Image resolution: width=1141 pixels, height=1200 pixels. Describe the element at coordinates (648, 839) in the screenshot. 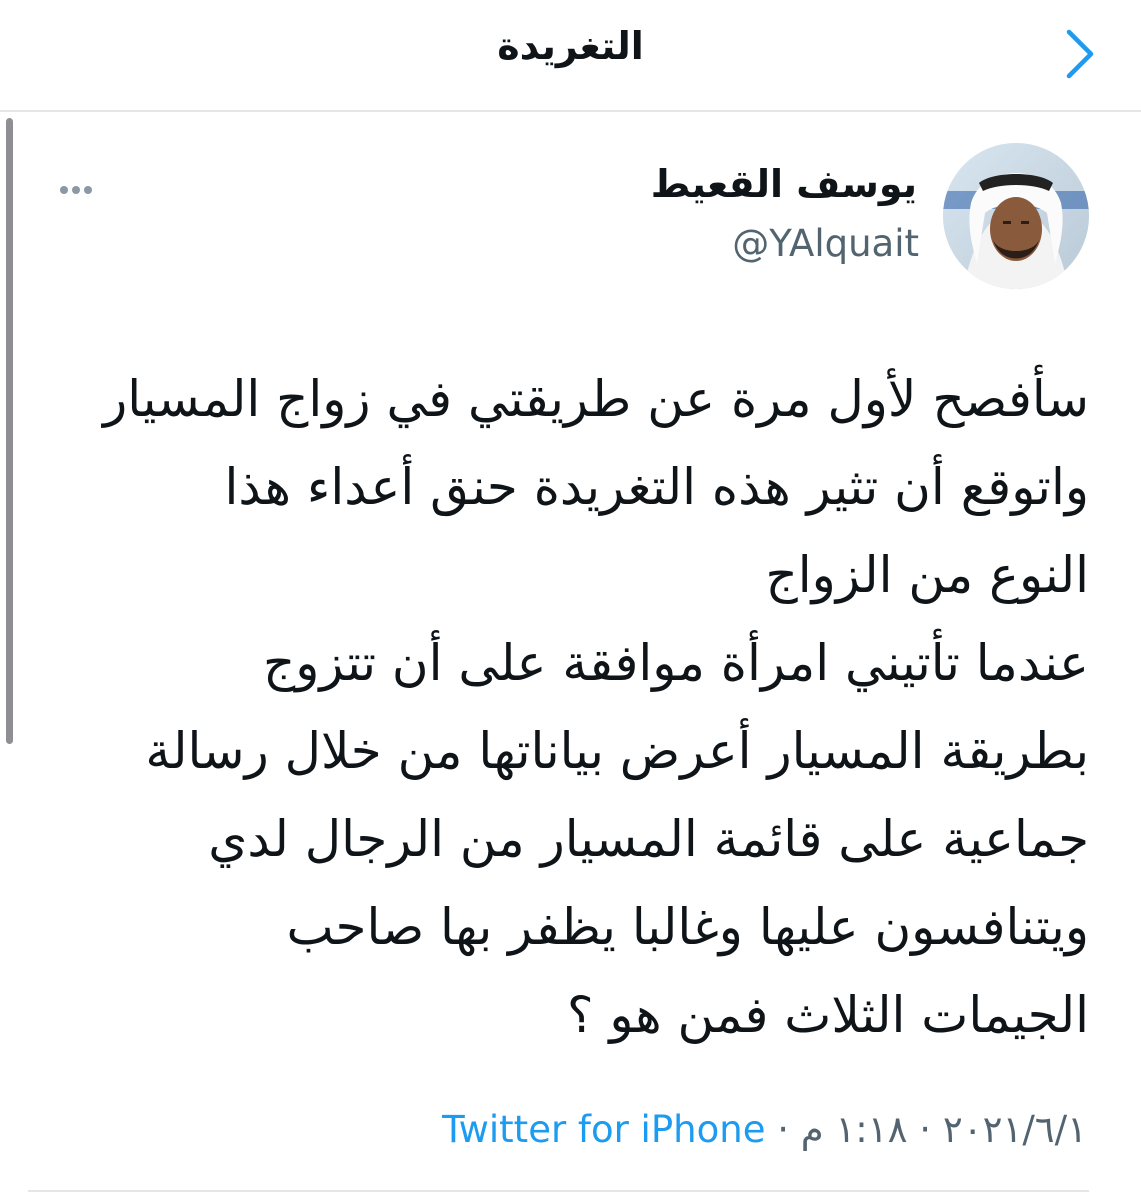

I see `tweet-line: جماعية على قائمة المسيار من الرجال لدي` at that location.